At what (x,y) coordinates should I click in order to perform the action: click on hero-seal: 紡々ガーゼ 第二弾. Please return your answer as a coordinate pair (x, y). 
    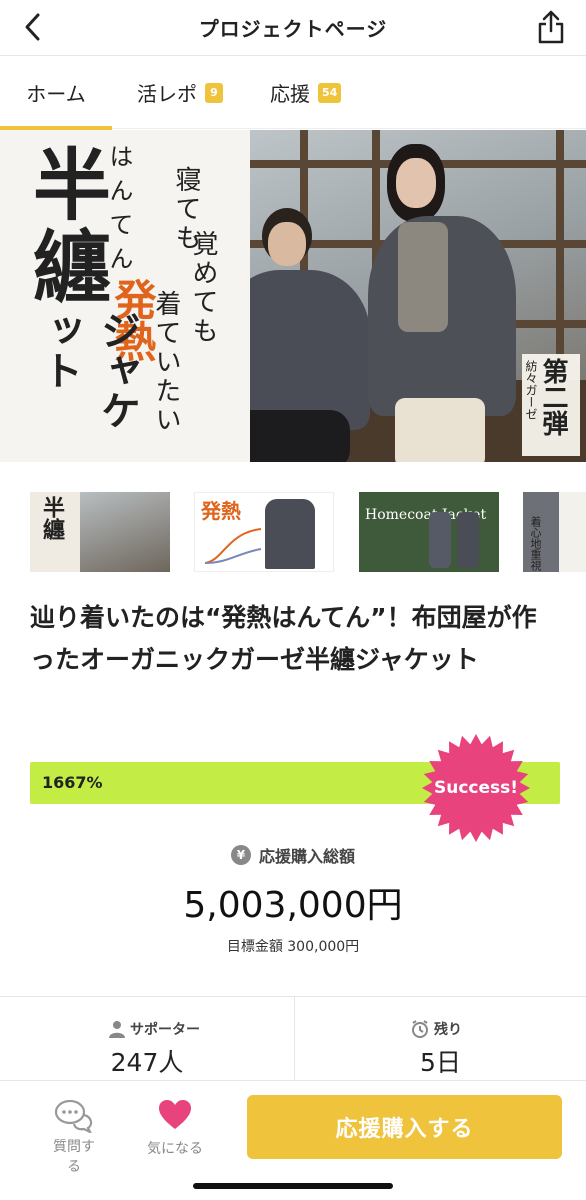
    Looking at the image, I should click on (551, 405).